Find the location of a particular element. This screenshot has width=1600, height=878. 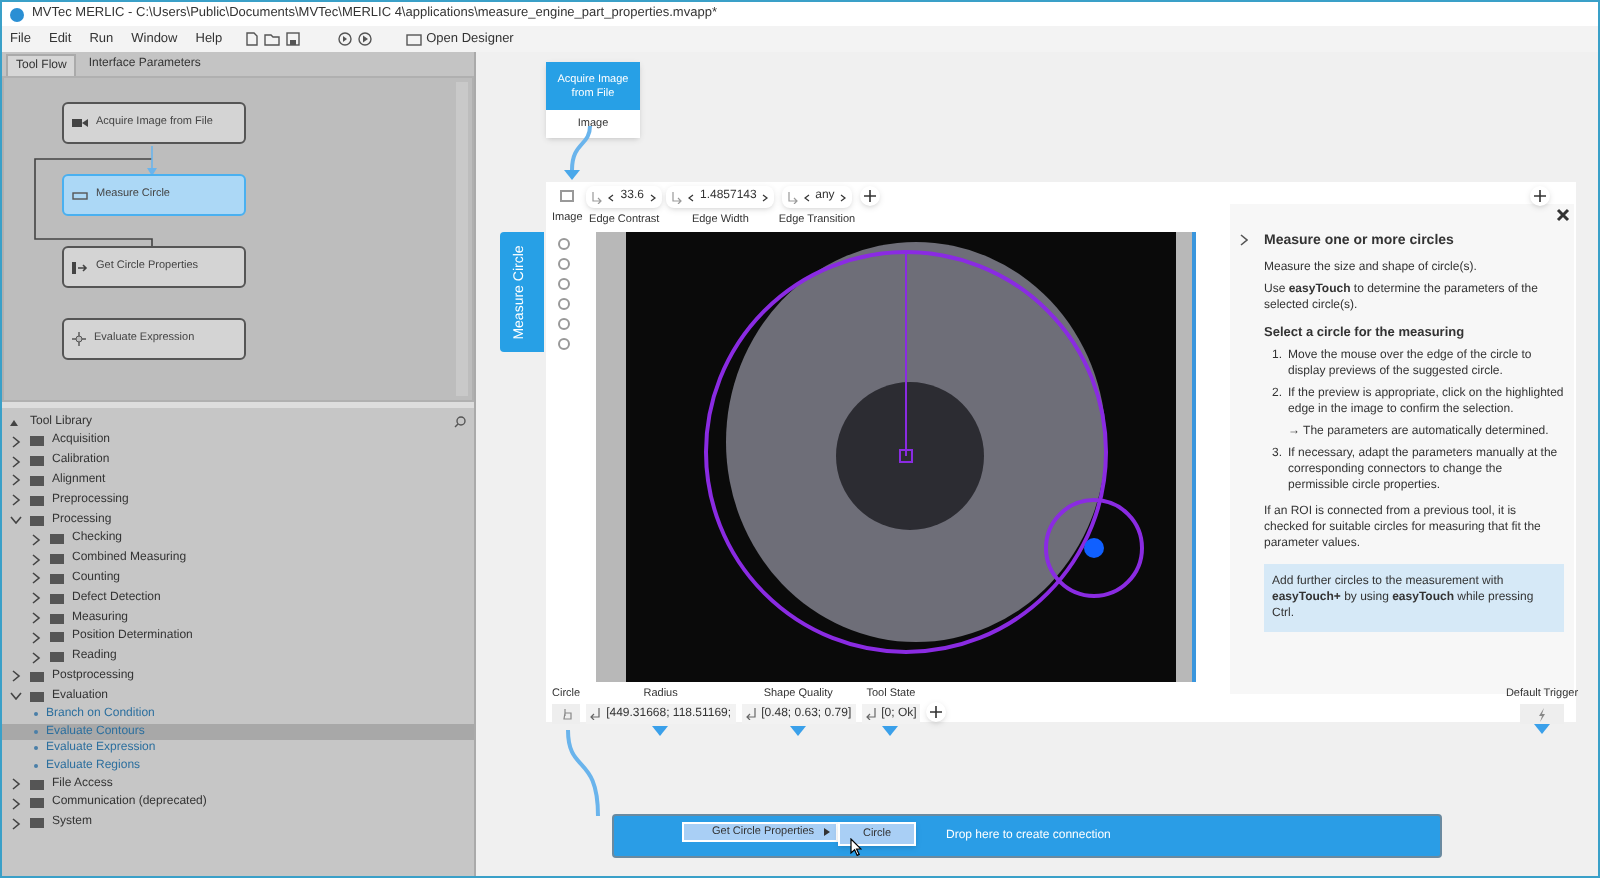

play-icon is located at coordinates (365, 39).